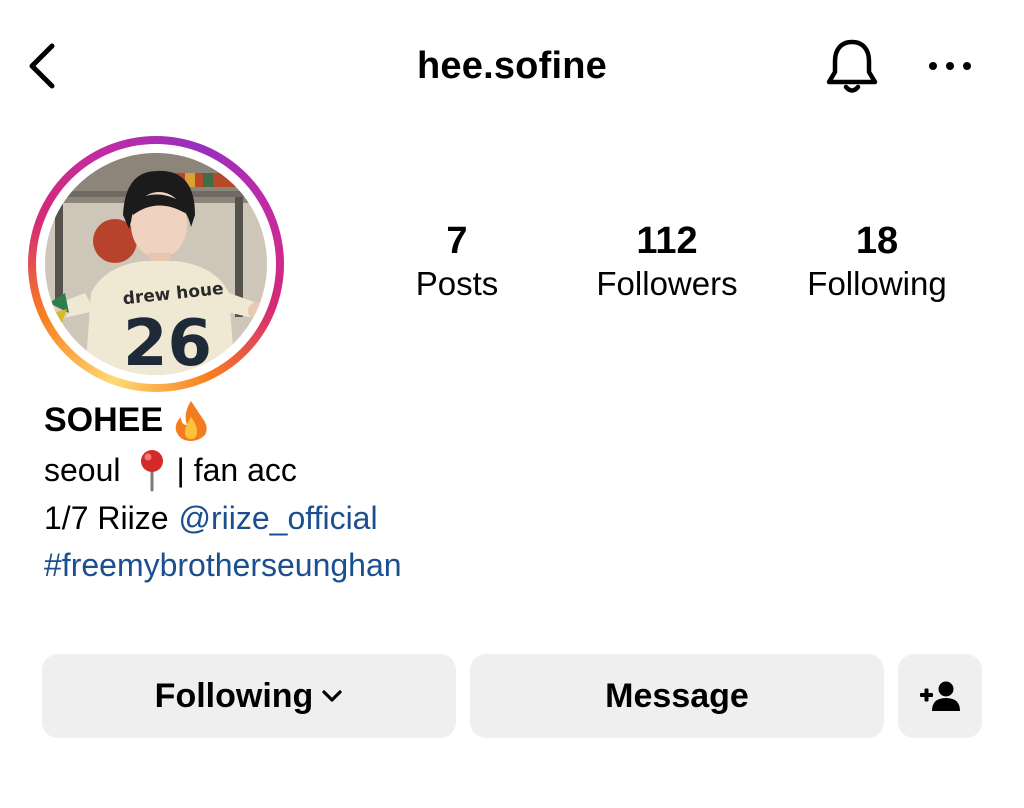  I want to click on profile-photo: drew houe 26, so click(156, 264).